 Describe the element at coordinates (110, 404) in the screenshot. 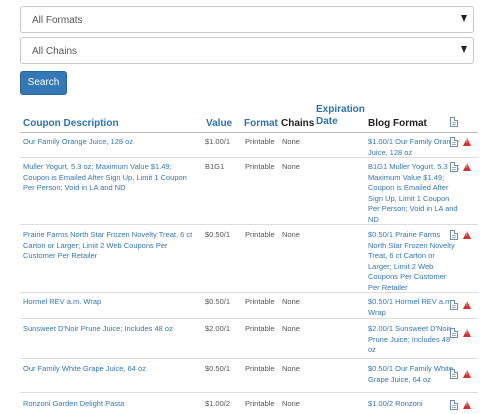

I see `coupon-description-link: Ronzoni Garden Delight Pasta` at that location.